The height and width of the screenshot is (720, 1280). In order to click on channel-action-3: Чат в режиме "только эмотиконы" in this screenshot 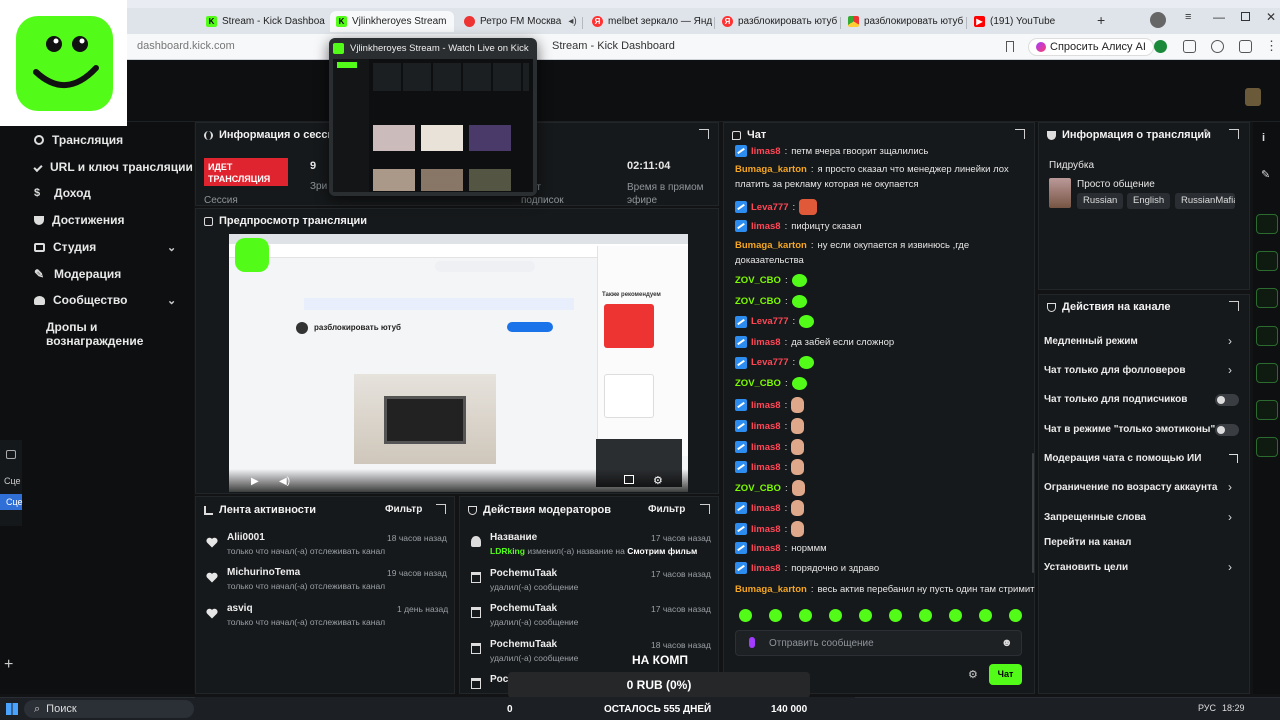, I will do `click(1129, 429)`.